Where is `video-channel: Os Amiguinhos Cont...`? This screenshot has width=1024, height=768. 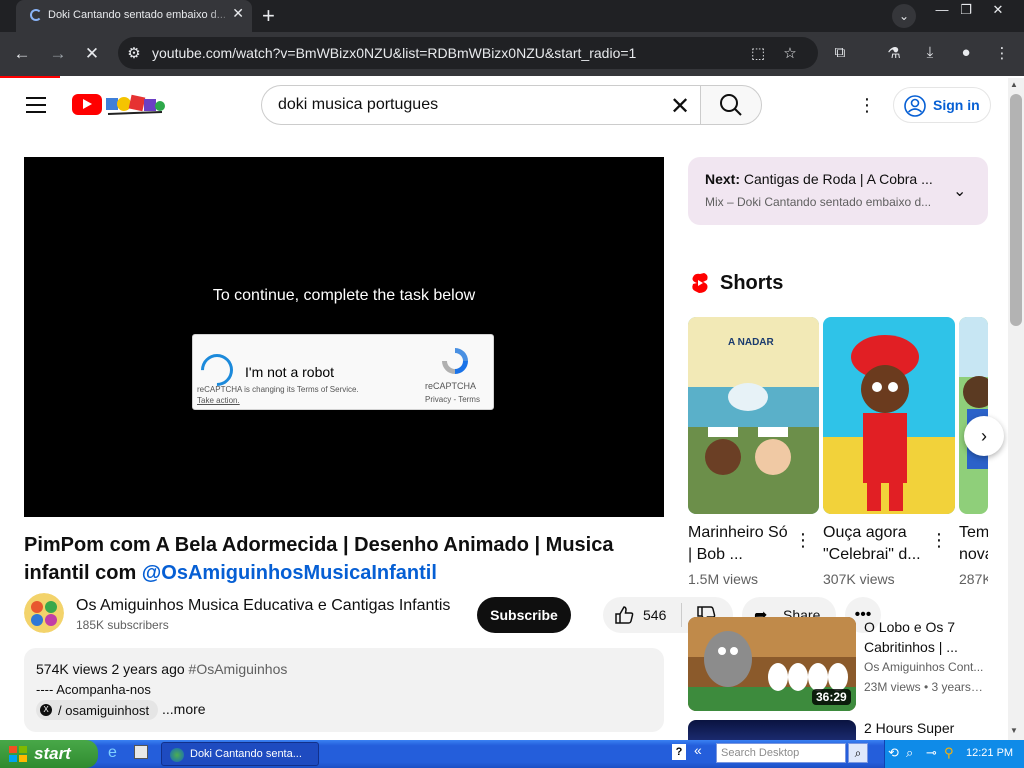
video-channel: Os Amiguinhos Cont... is located at coordinates (924, 667).